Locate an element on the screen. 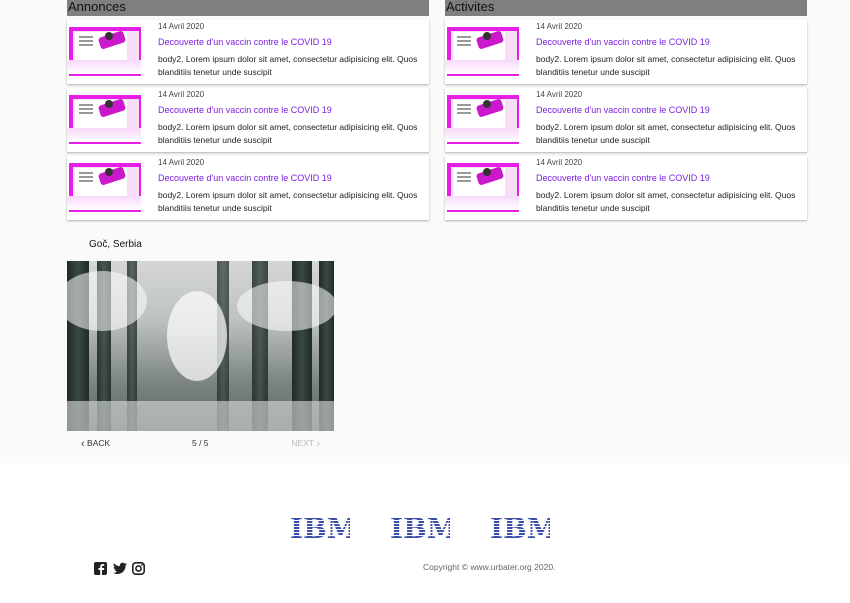 This screenshot has width=850, height=603. twitter-icon is located at coordinates (120, 570).